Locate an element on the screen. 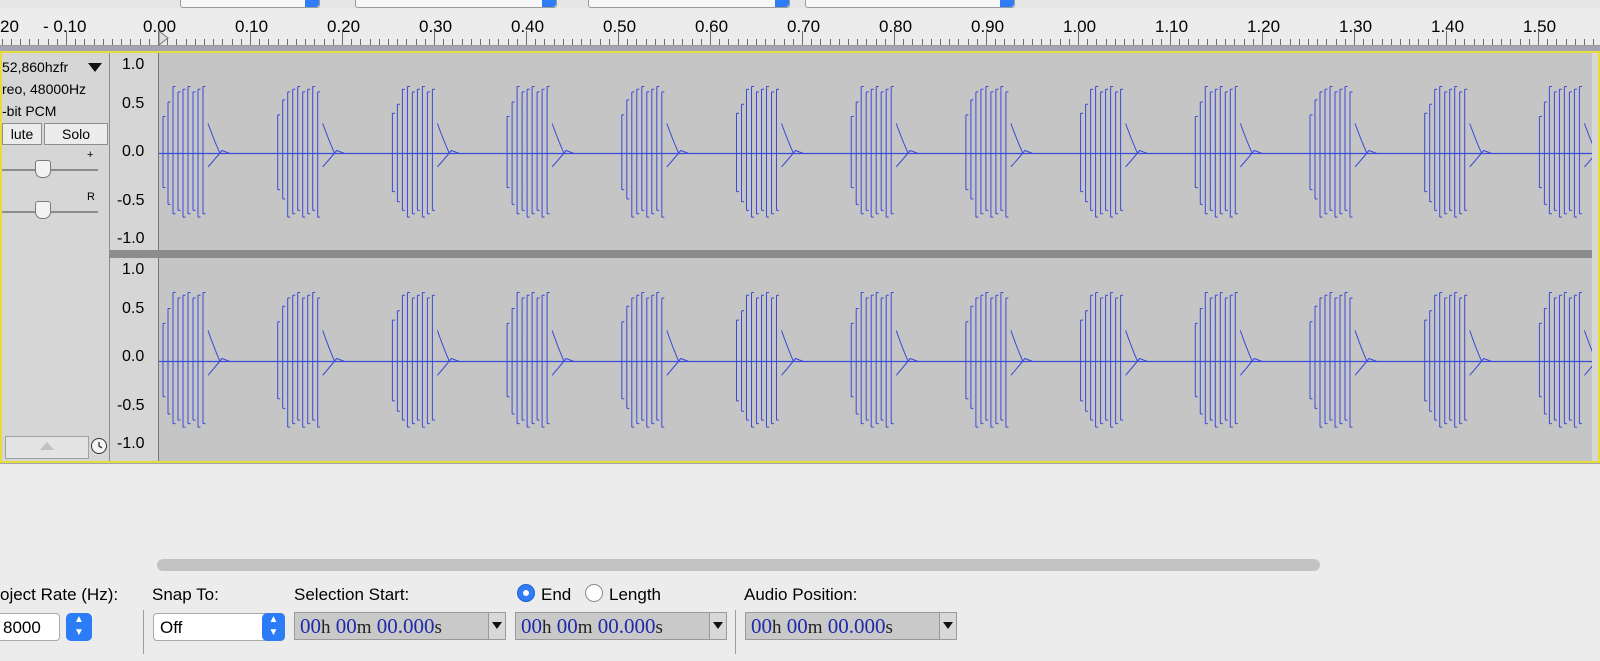  ruler-tick-label: 0.90 is located at coordinates (988, 26).